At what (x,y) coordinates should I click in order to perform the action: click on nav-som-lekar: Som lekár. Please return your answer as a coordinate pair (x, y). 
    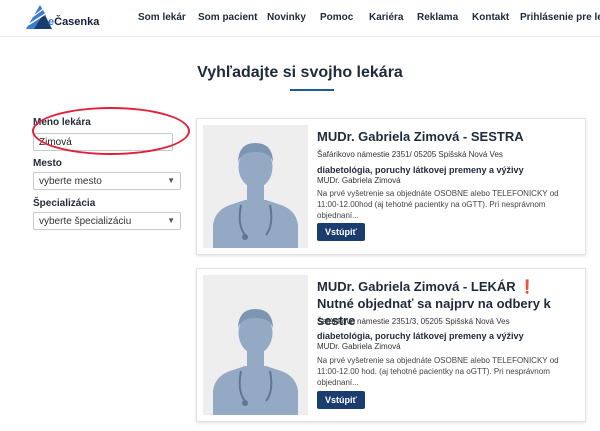
    Looking at the image, I should click on (162, 17).